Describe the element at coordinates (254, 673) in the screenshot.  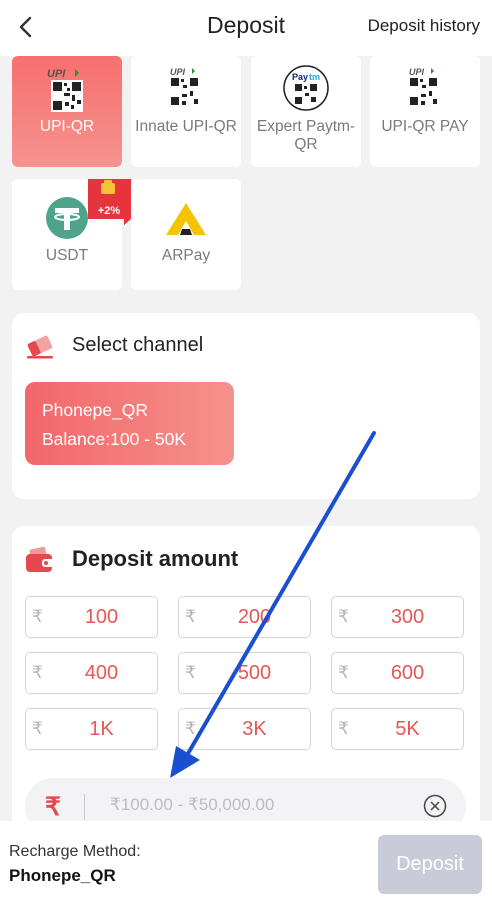
I see `amount-value: 500` at that location.